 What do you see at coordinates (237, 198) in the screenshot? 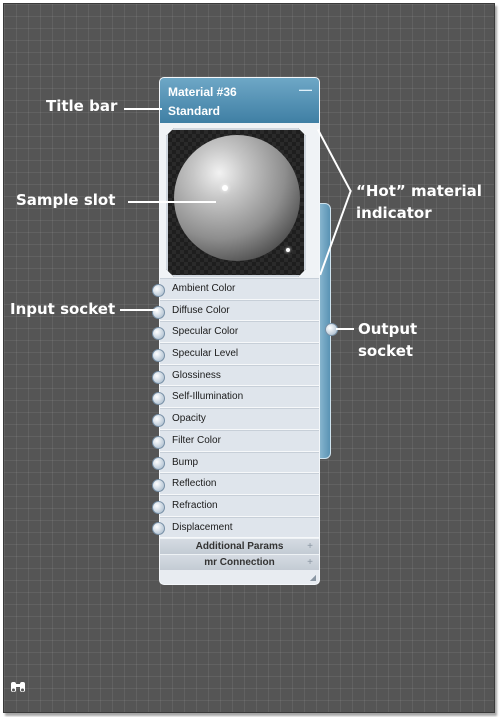
I see `material-preview-sphere` at bounding box center [237, 198].